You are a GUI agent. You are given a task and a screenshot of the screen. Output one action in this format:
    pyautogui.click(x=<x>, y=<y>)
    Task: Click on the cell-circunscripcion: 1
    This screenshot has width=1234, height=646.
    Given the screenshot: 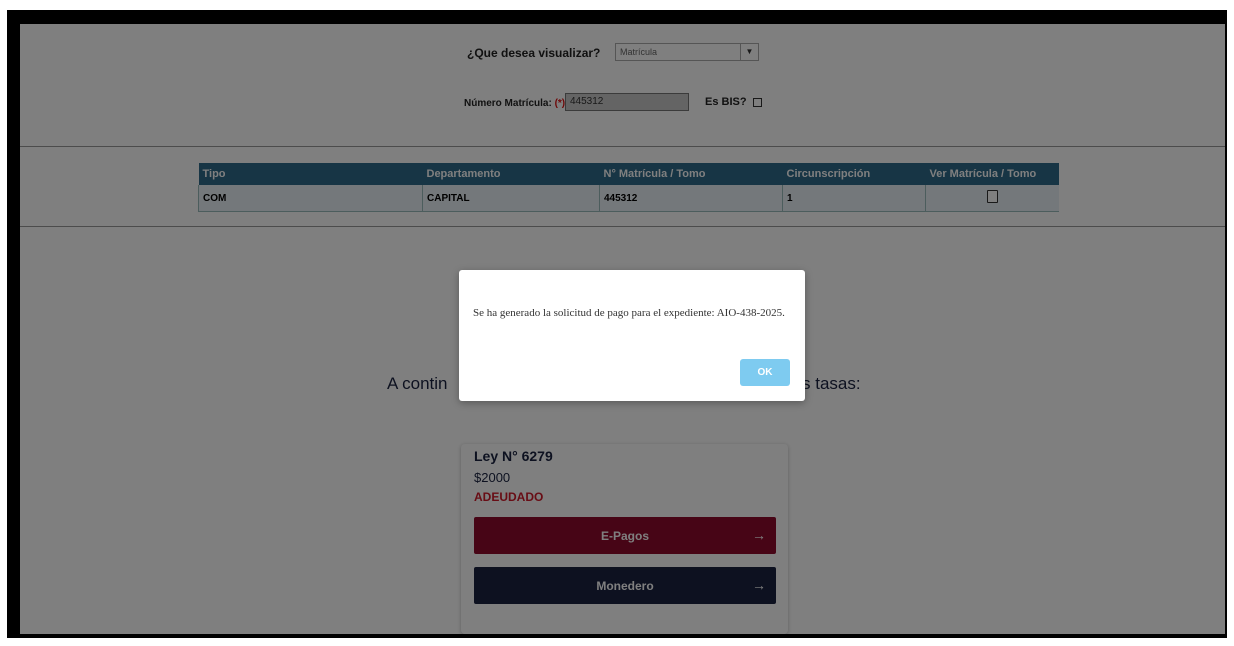 What is the action you would take?
    pyautogui.click(x=854, y=198)
    